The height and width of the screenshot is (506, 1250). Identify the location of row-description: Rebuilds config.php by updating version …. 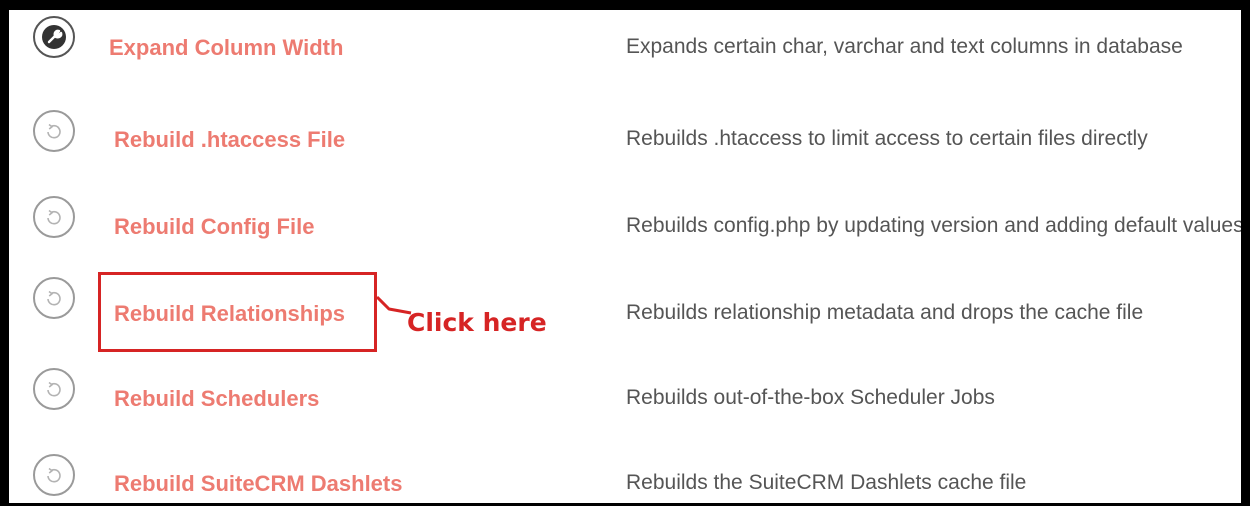
(935, 225).